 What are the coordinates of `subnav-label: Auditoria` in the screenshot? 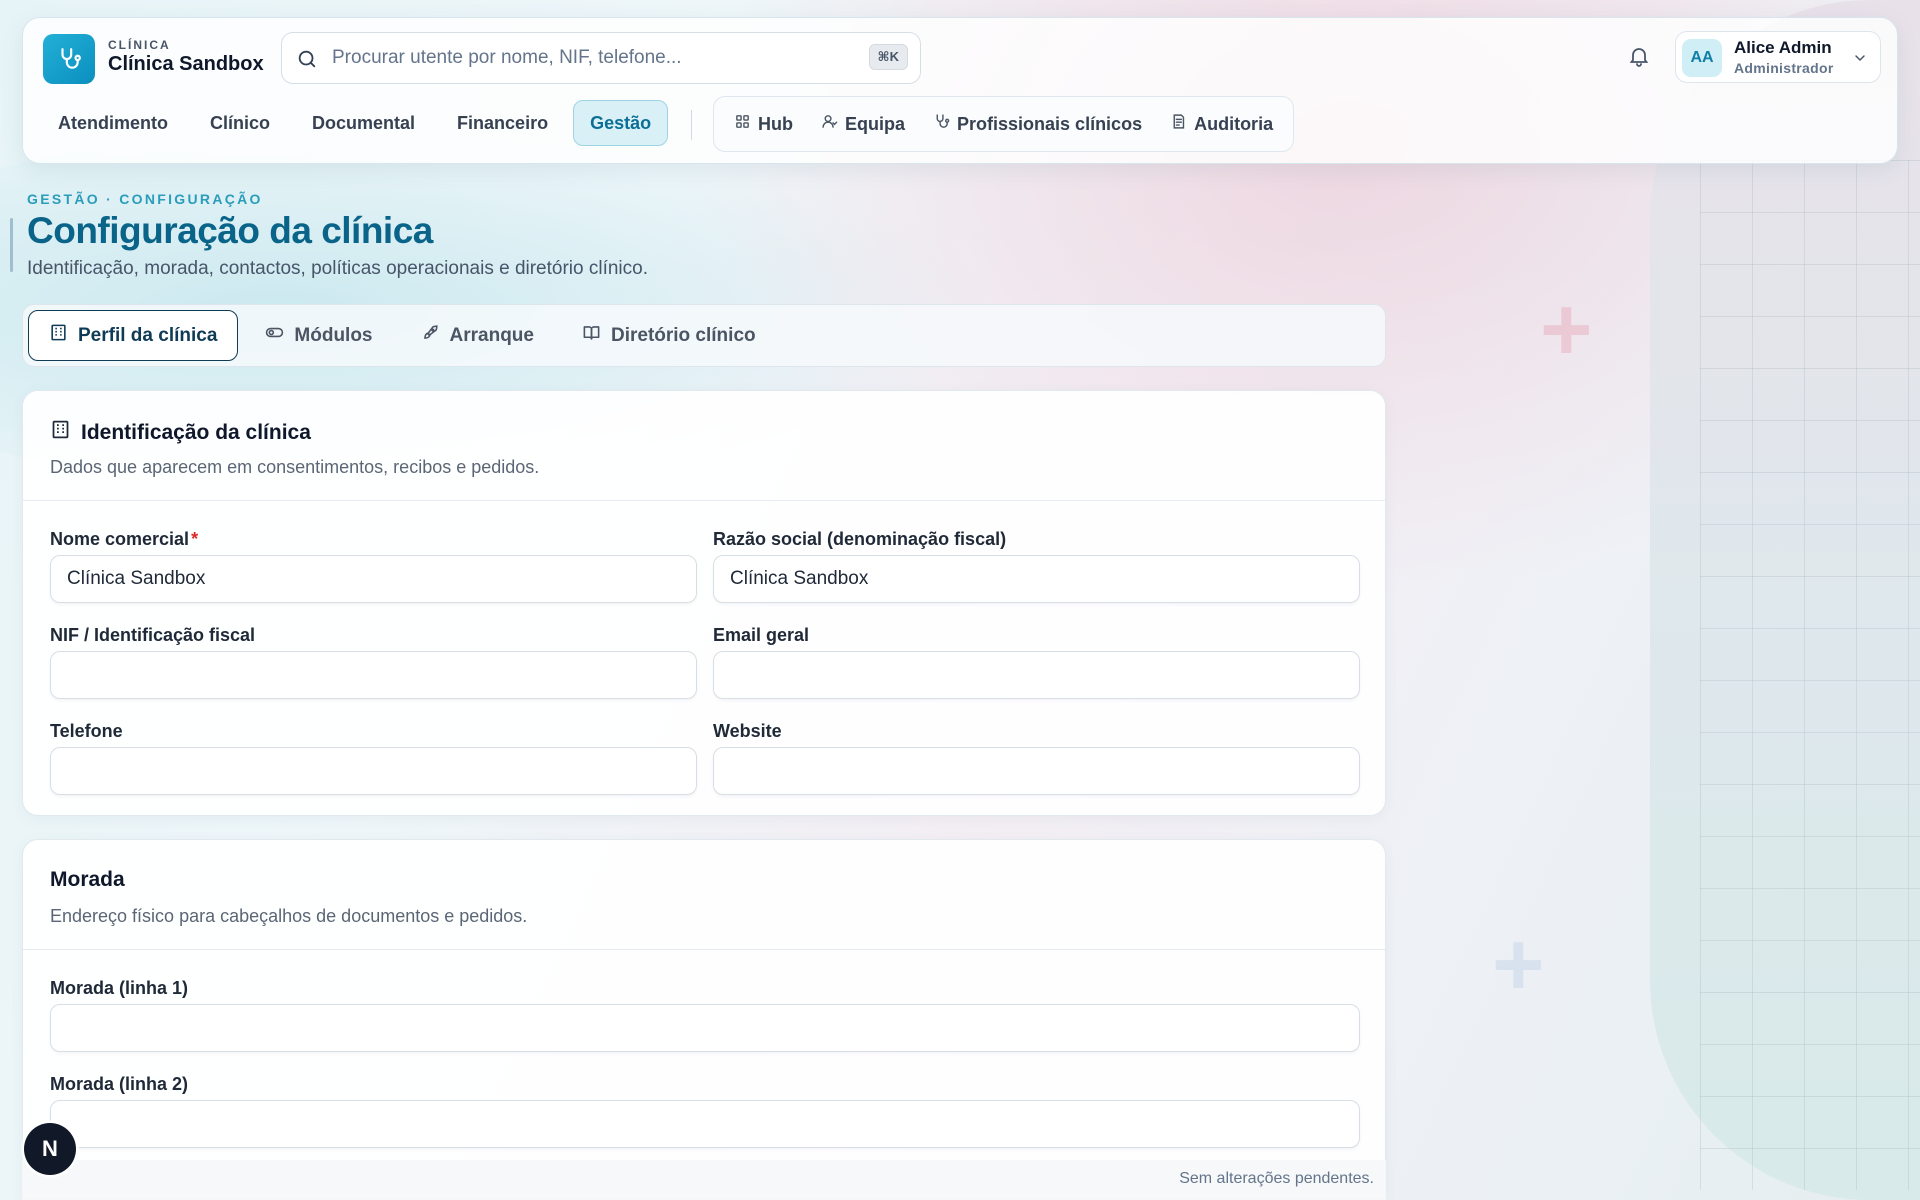 It's located at (1234, 123).